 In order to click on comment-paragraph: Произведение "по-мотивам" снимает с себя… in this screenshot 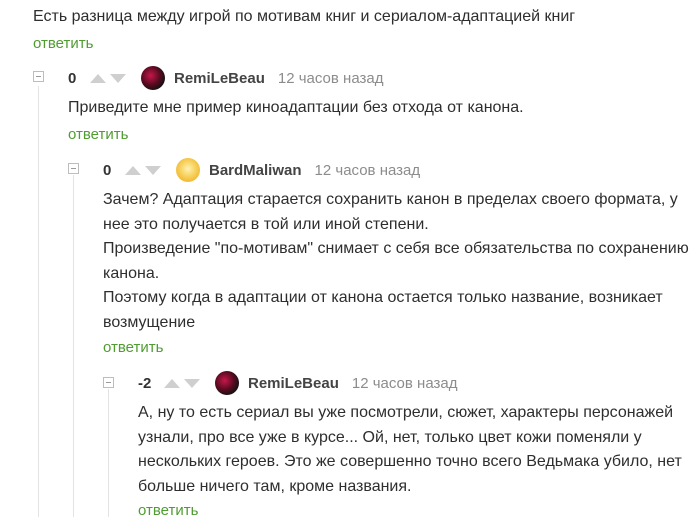, I will do `click(396, 261)`.